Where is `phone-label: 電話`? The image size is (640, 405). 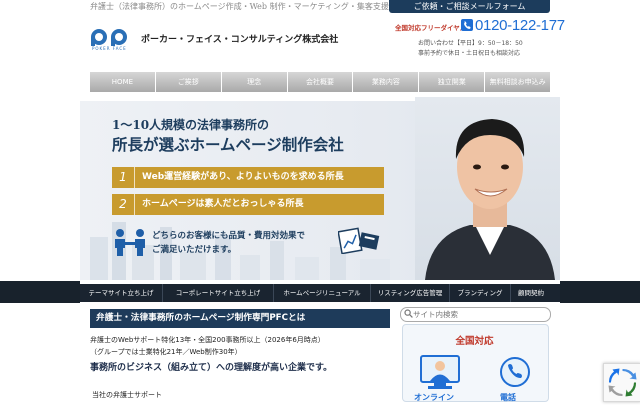 phone-label: 電話 is located at coordinates (508, 397).